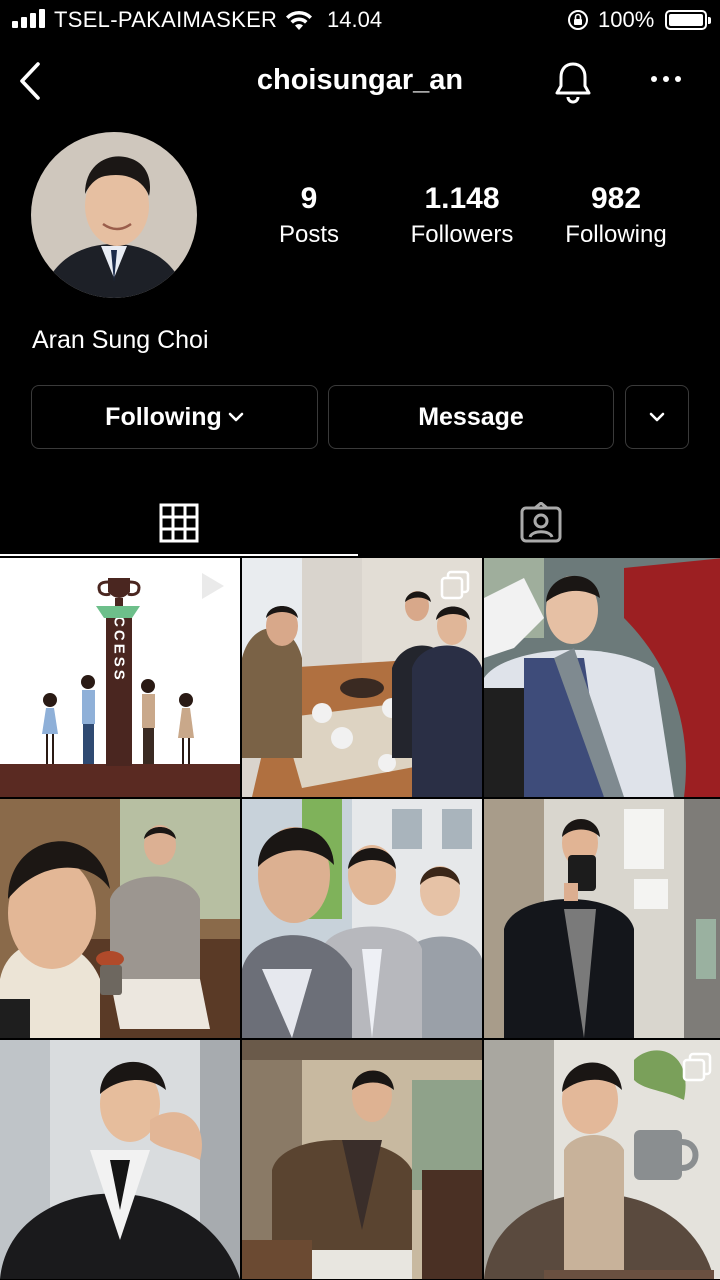  I want to click on tagged-icon, so click(541, 522).